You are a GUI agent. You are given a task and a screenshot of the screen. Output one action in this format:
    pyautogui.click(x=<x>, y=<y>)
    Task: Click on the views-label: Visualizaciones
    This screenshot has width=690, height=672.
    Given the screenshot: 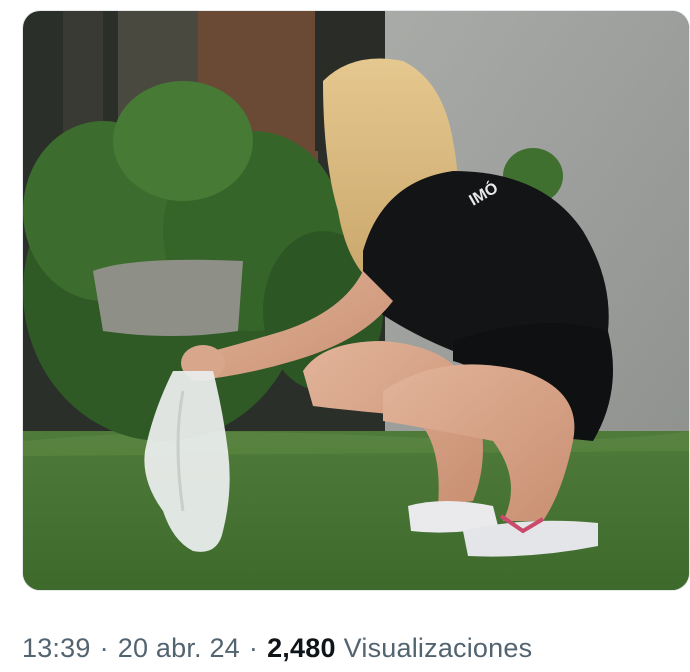 What is the action you would take?
    pyautogui.click(x=438, y=648)
    